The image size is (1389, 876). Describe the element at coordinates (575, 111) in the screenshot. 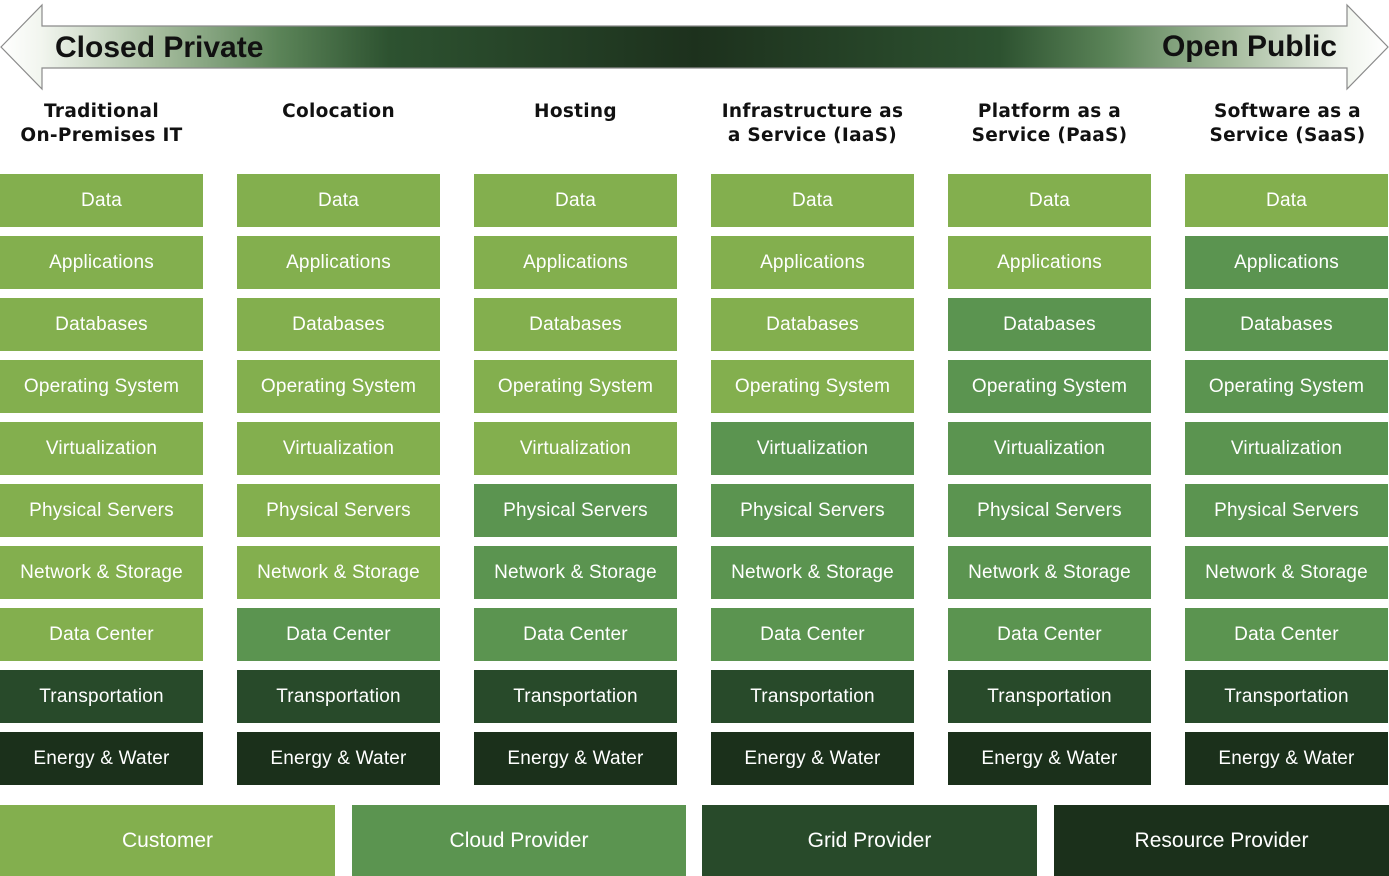

I see `column-header-hosting: Hosting` at that location.